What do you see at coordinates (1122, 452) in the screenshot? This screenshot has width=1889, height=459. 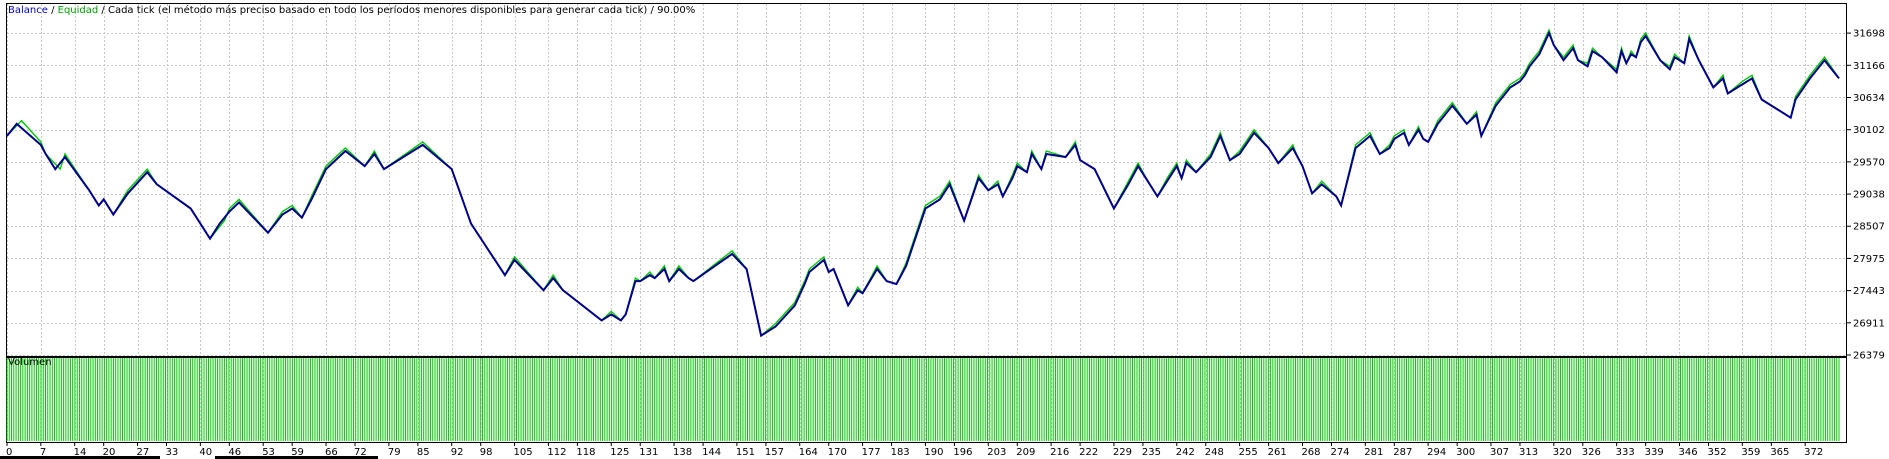 I see `x-tick-label: 229` at bounding box center [1122, 452].